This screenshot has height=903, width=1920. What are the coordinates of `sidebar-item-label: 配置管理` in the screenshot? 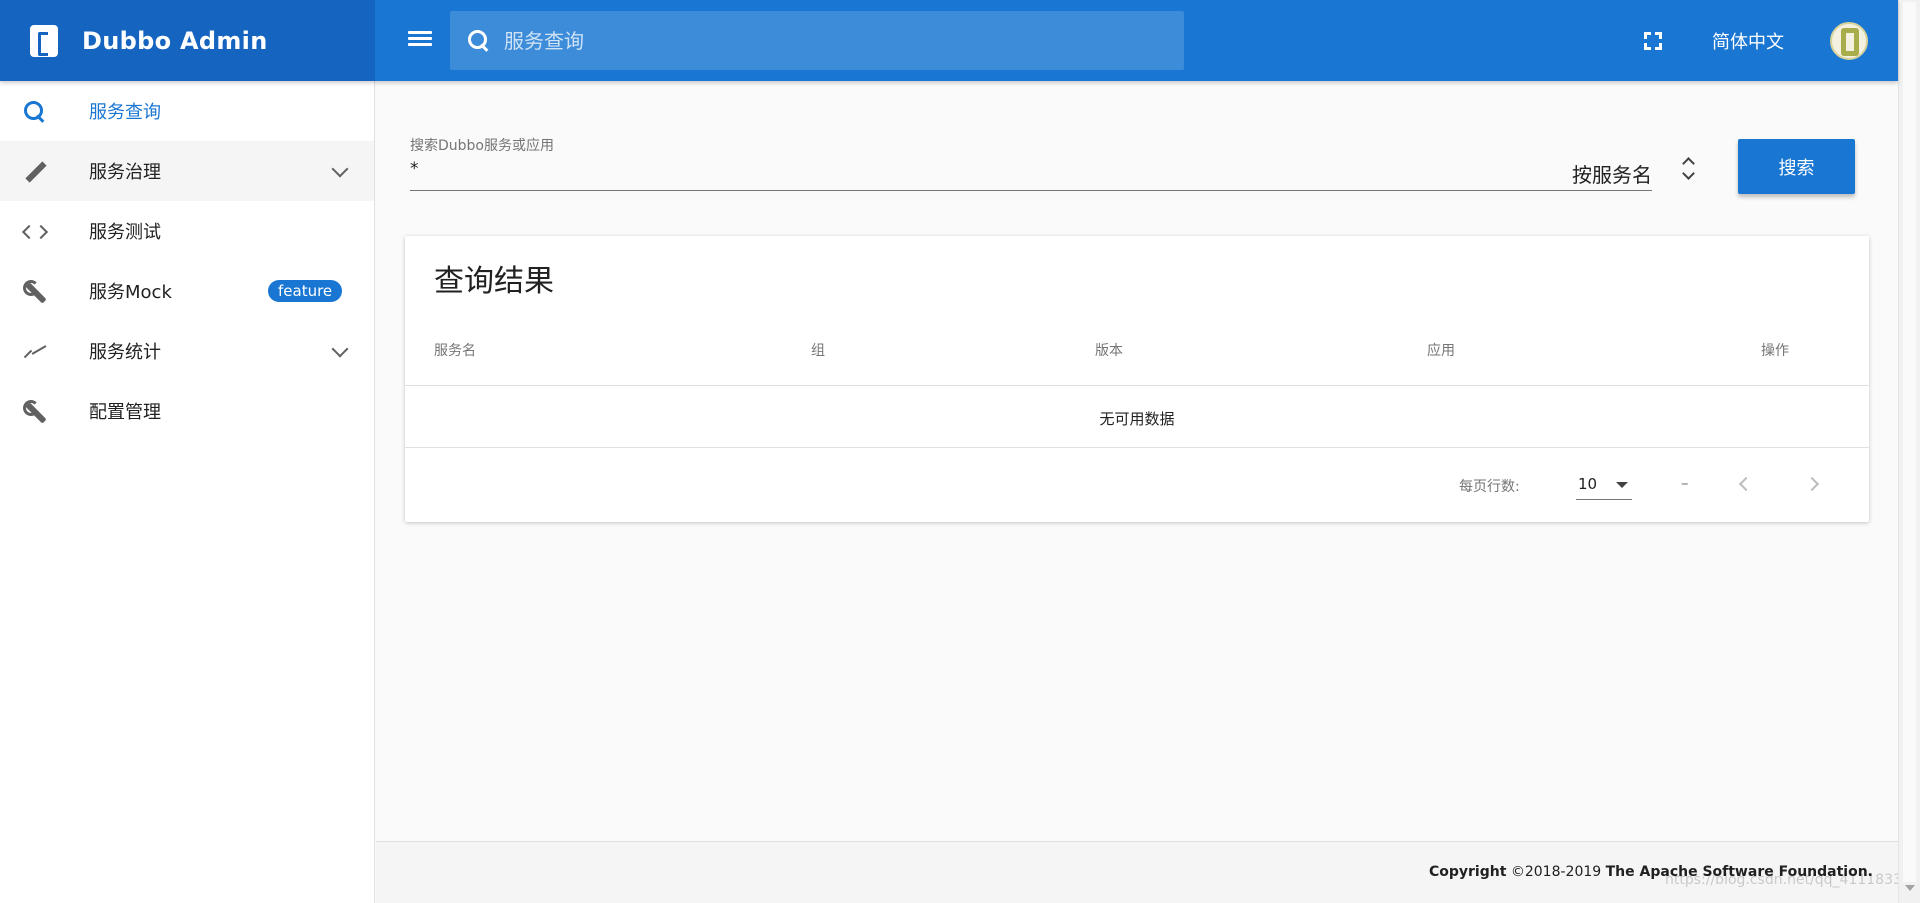 It's located at (125, 412).